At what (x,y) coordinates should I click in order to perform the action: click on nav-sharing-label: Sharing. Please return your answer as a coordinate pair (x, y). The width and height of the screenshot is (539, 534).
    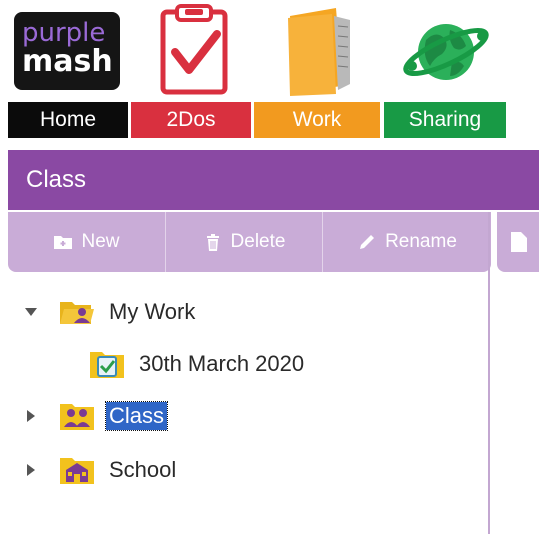
    Looking at the image, I should click on (445, 120).